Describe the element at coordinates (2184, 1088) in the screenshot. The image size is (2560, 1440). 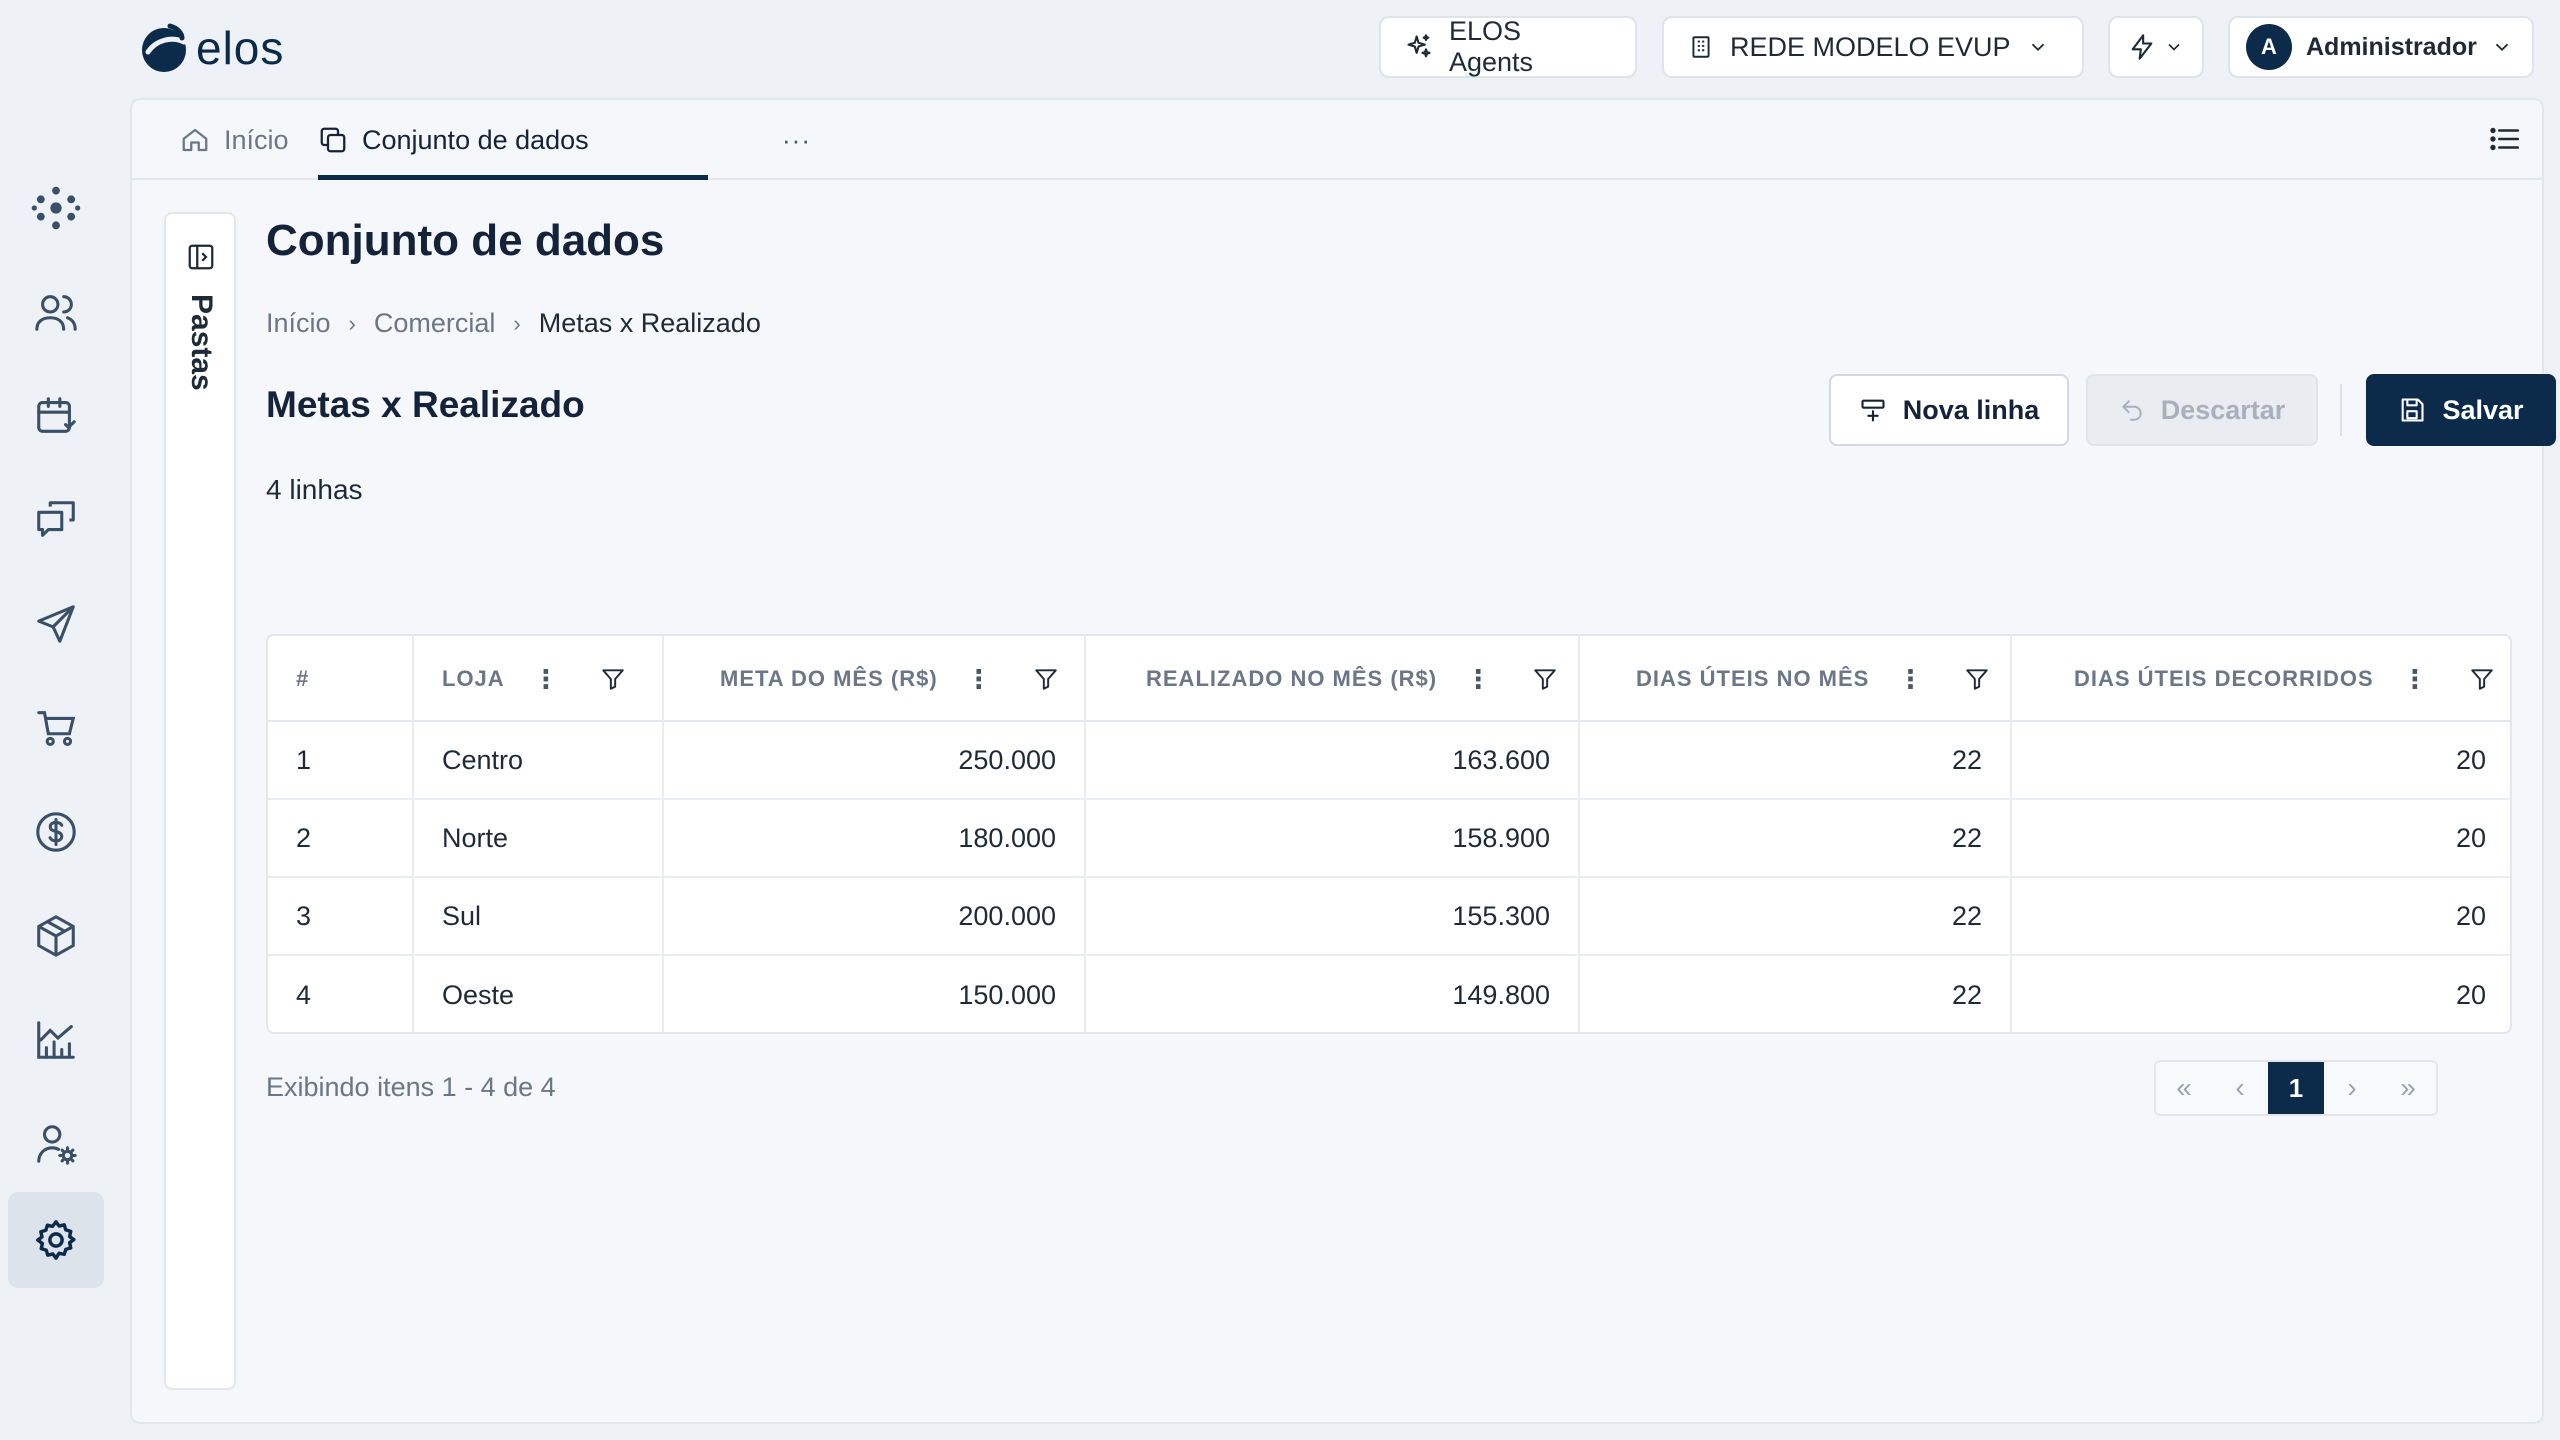
I see `first-page-icon: «` at that location.